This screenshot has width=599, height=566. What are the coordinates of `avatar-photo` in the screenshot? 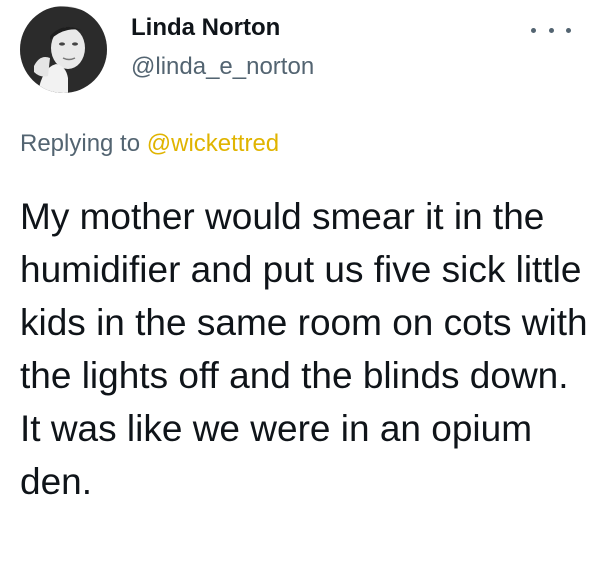 It's located at (63, 49).